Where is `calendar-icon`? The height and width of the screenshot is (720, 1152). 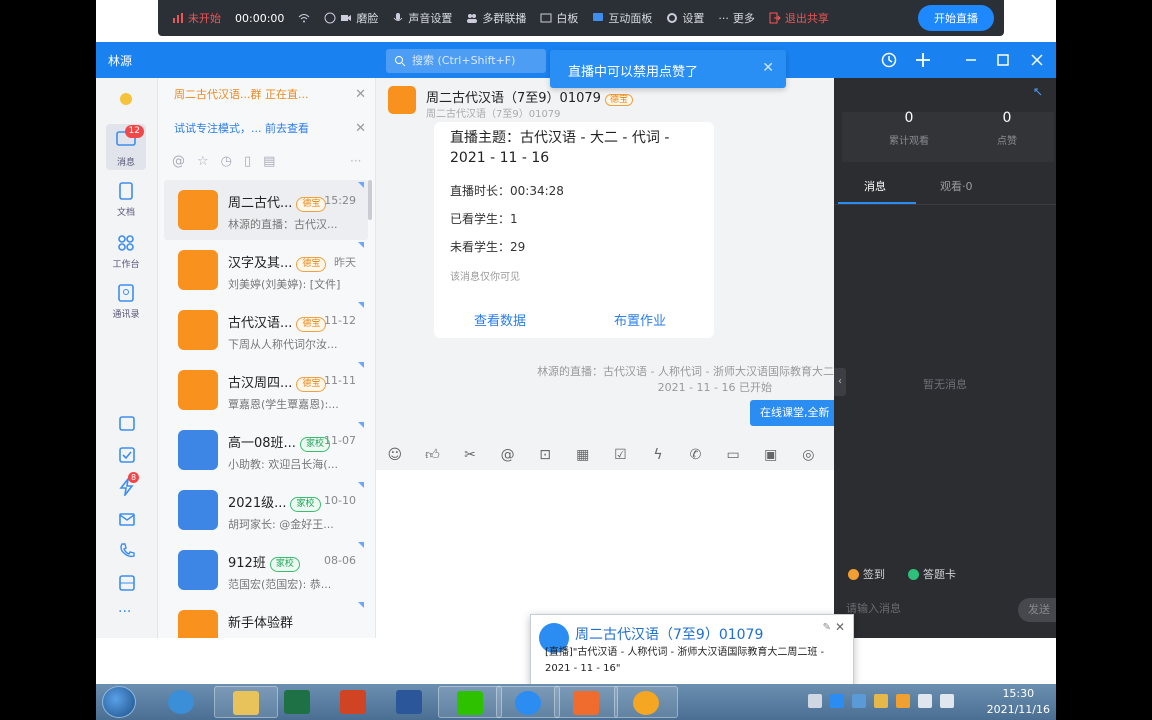 calendar-icon is located at coordinates (127, 423).